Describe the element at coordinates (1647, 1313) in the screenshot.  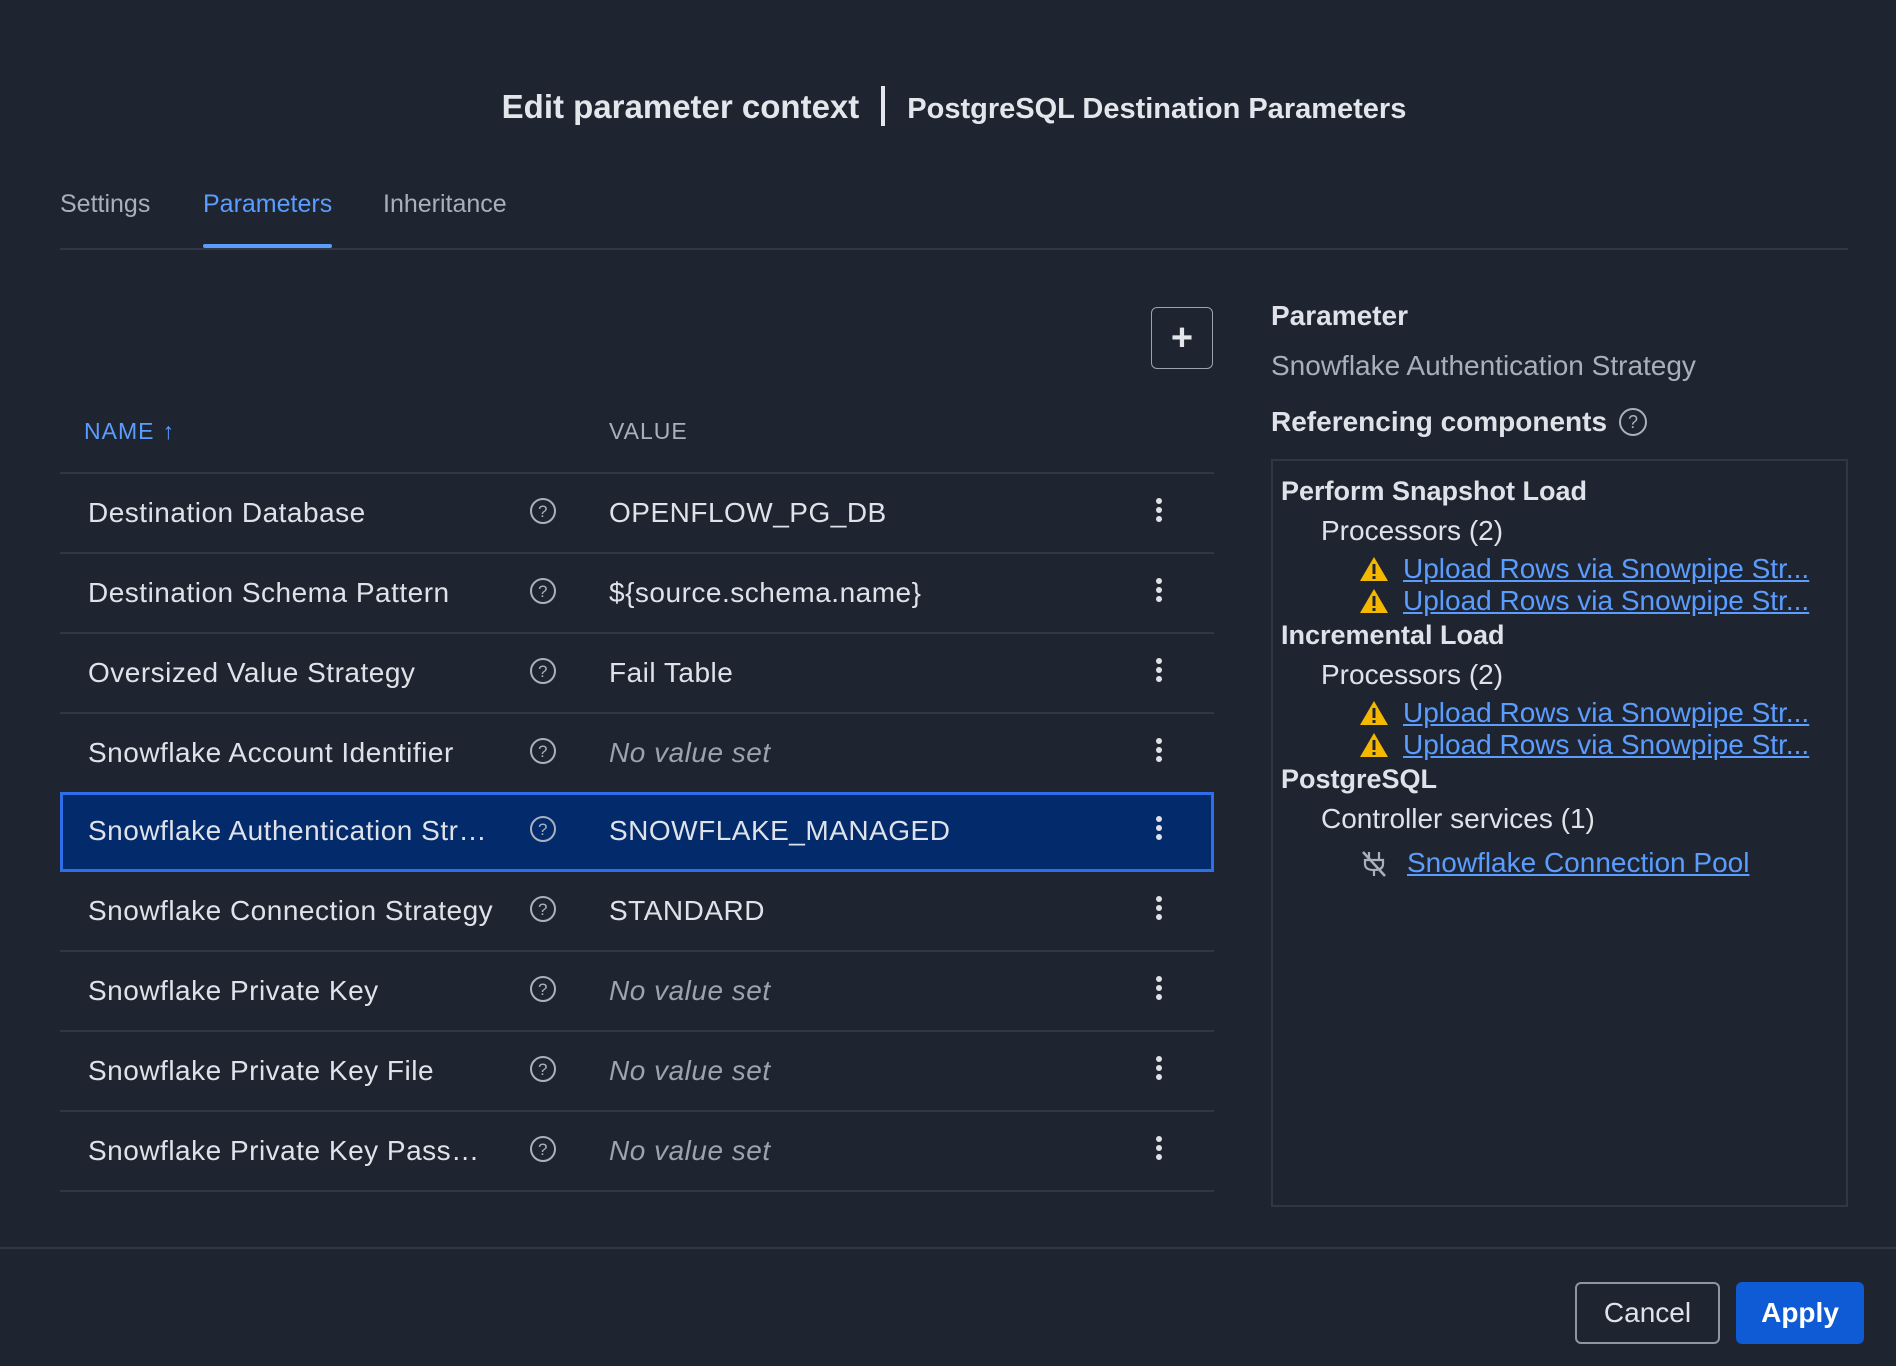
I see `cancel-button: Cancel` at that location.